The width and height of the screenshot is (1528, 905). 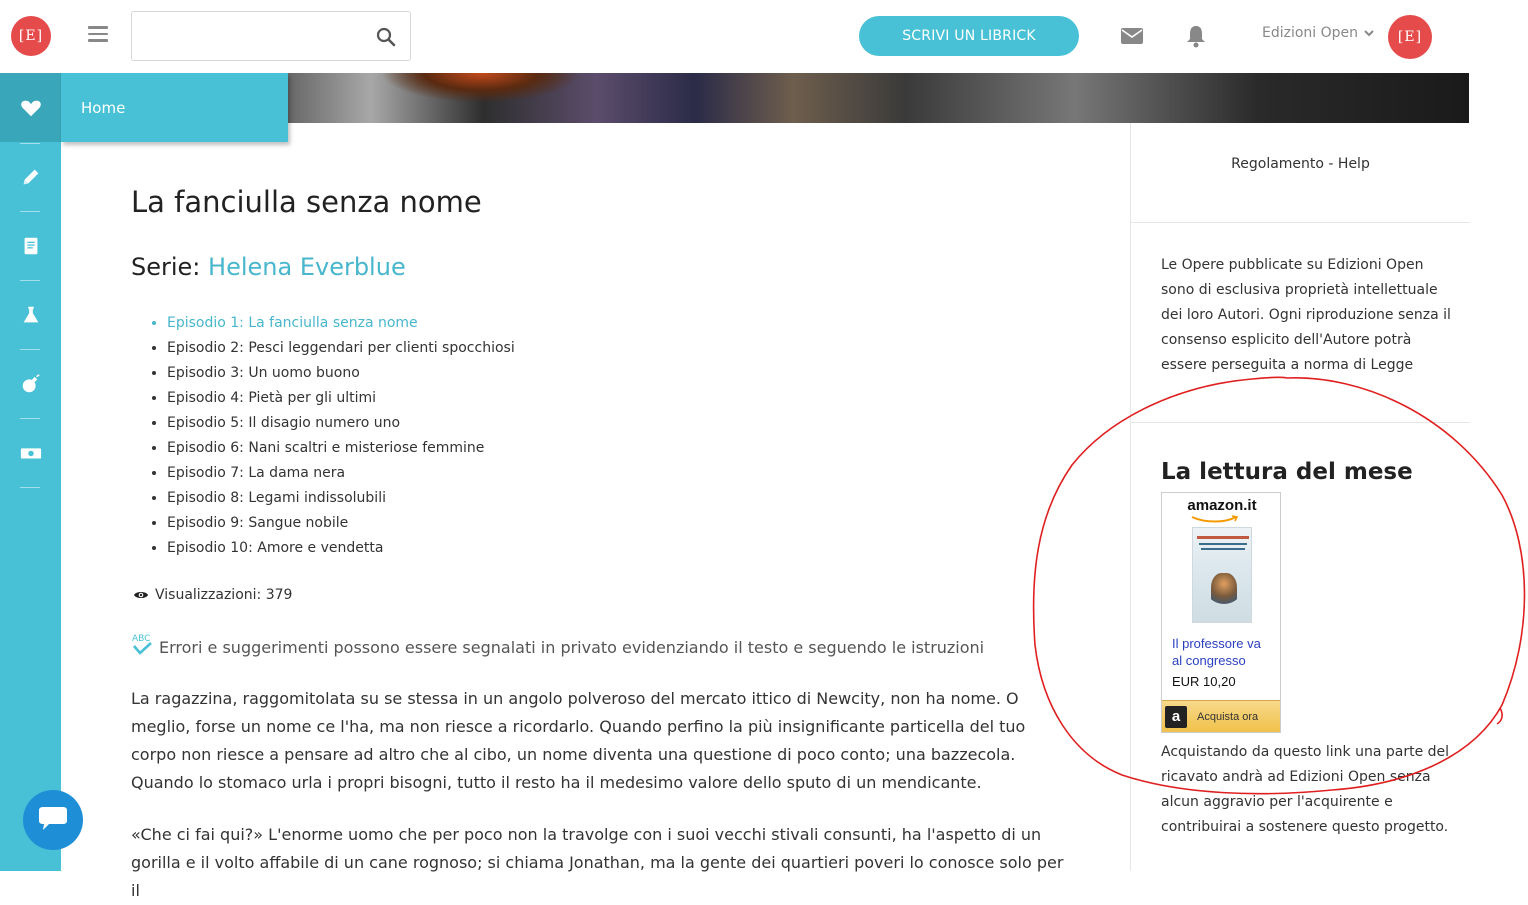 I want to click on logo-text: [E], so click(x=31, y=36).